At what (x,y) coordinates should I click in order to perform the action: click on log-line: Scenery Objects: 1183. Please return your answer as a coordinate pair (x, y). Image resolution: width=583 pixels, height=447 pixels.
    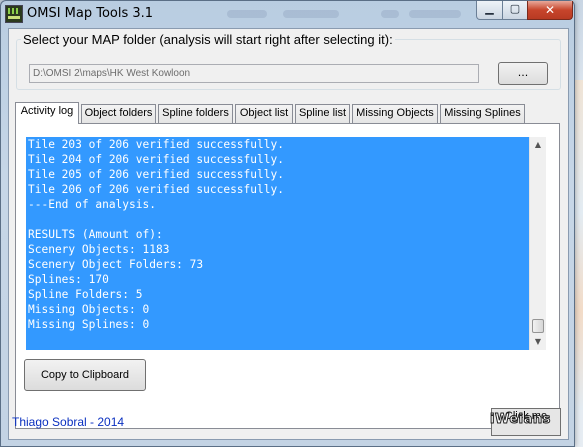
    Looking at the image, I should click on (99, 249).